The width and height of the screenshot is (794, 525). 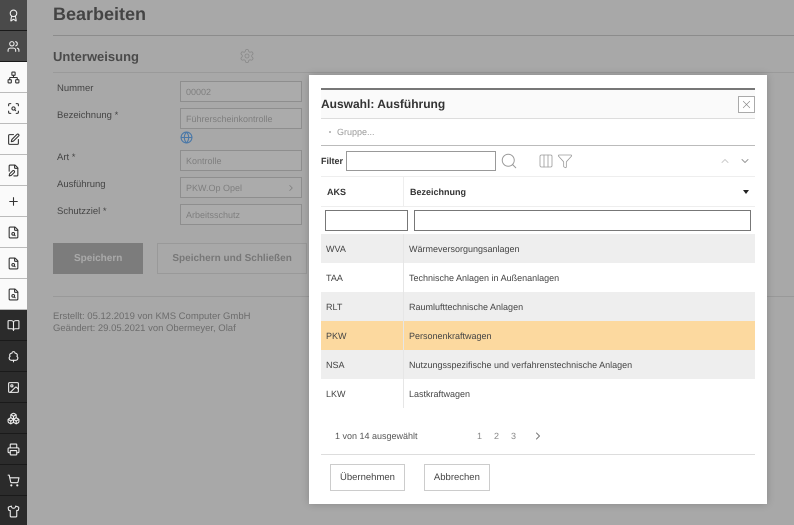 I want to click on table-cell-text: Nutzungsspezifische und verfahrenstechnische Anlagen, so click(x=521, y=365).